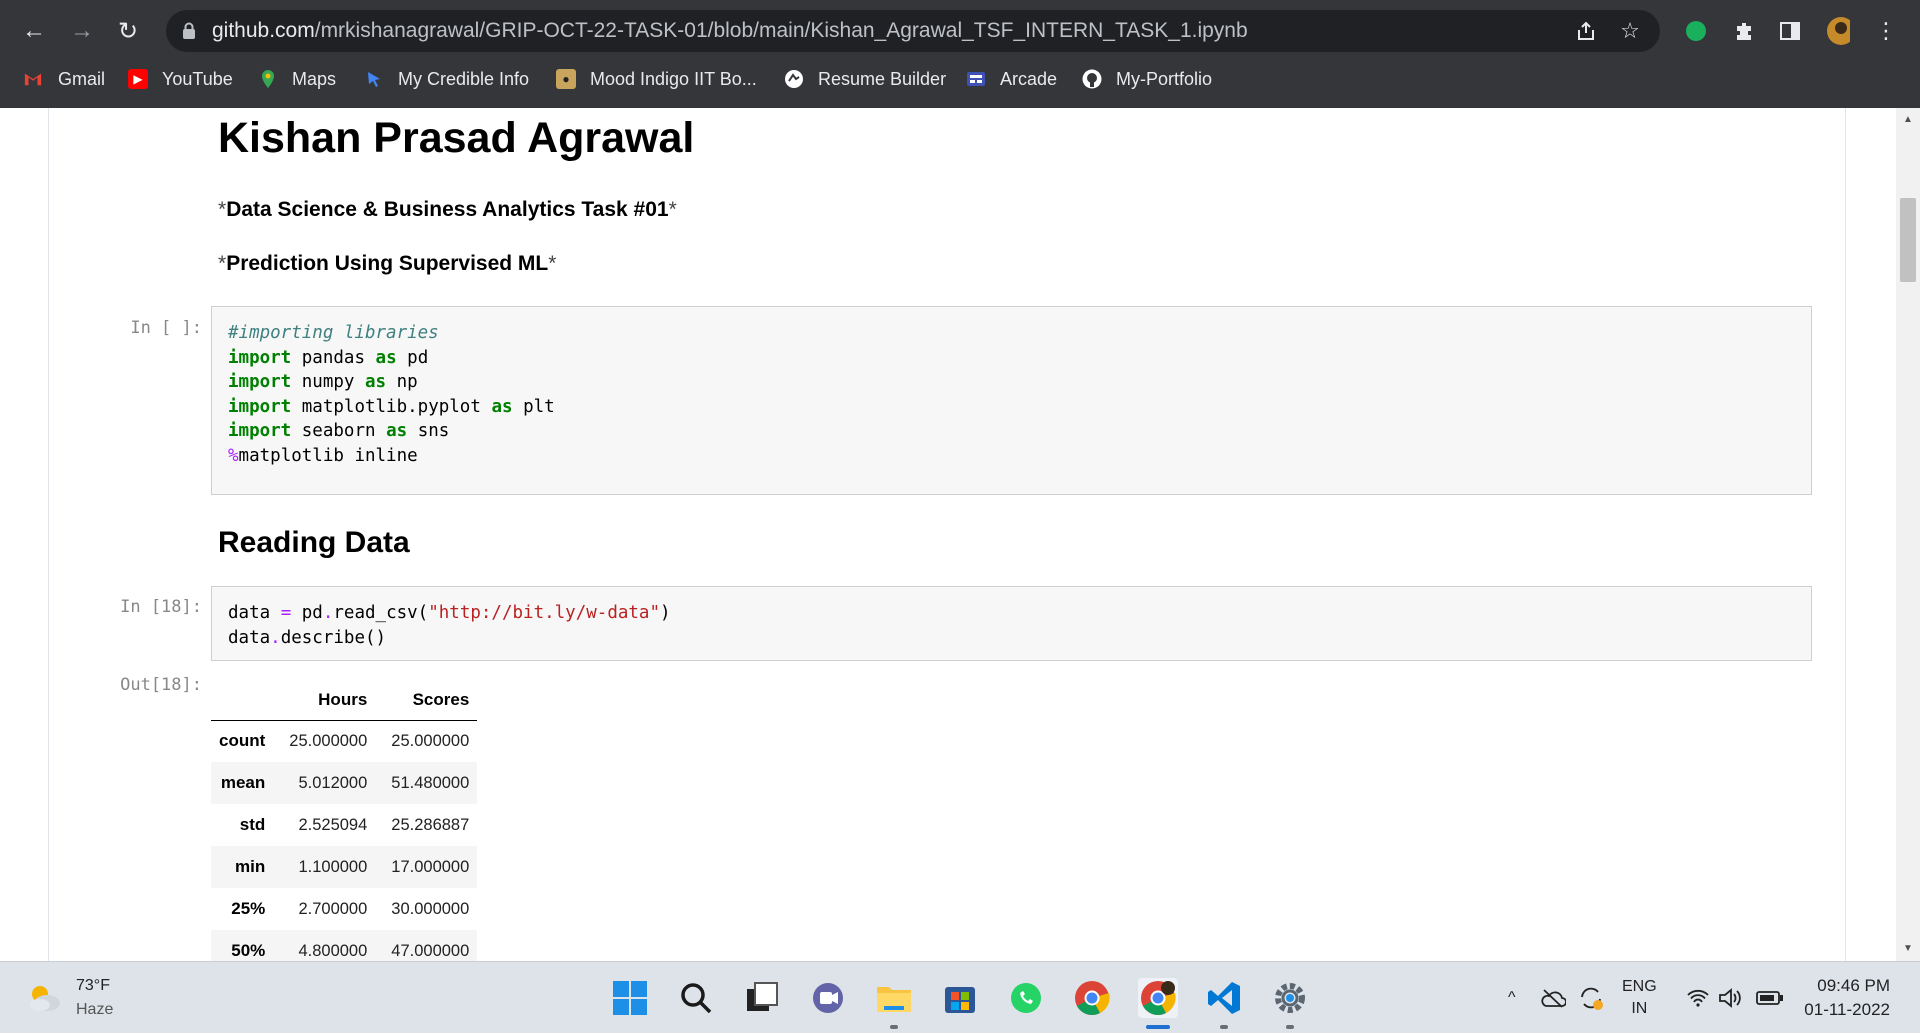 This screenshot has width=1920, height=1034. I want to click on microsoft-store-icon, so click(960, 998).